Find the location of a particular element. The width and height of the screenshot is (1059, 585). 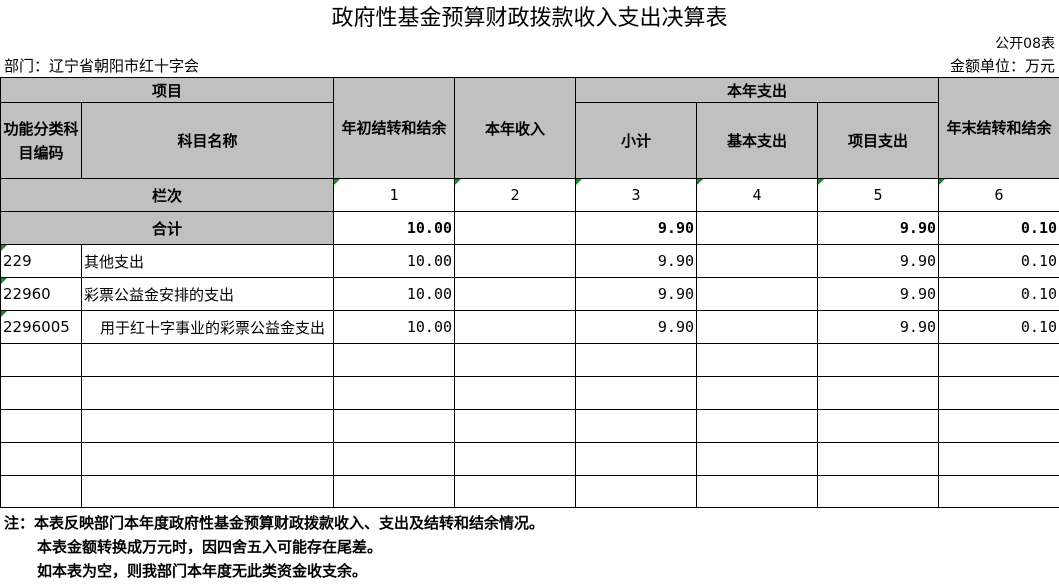

total-label: 合计 is located at coordinates (167, 228).